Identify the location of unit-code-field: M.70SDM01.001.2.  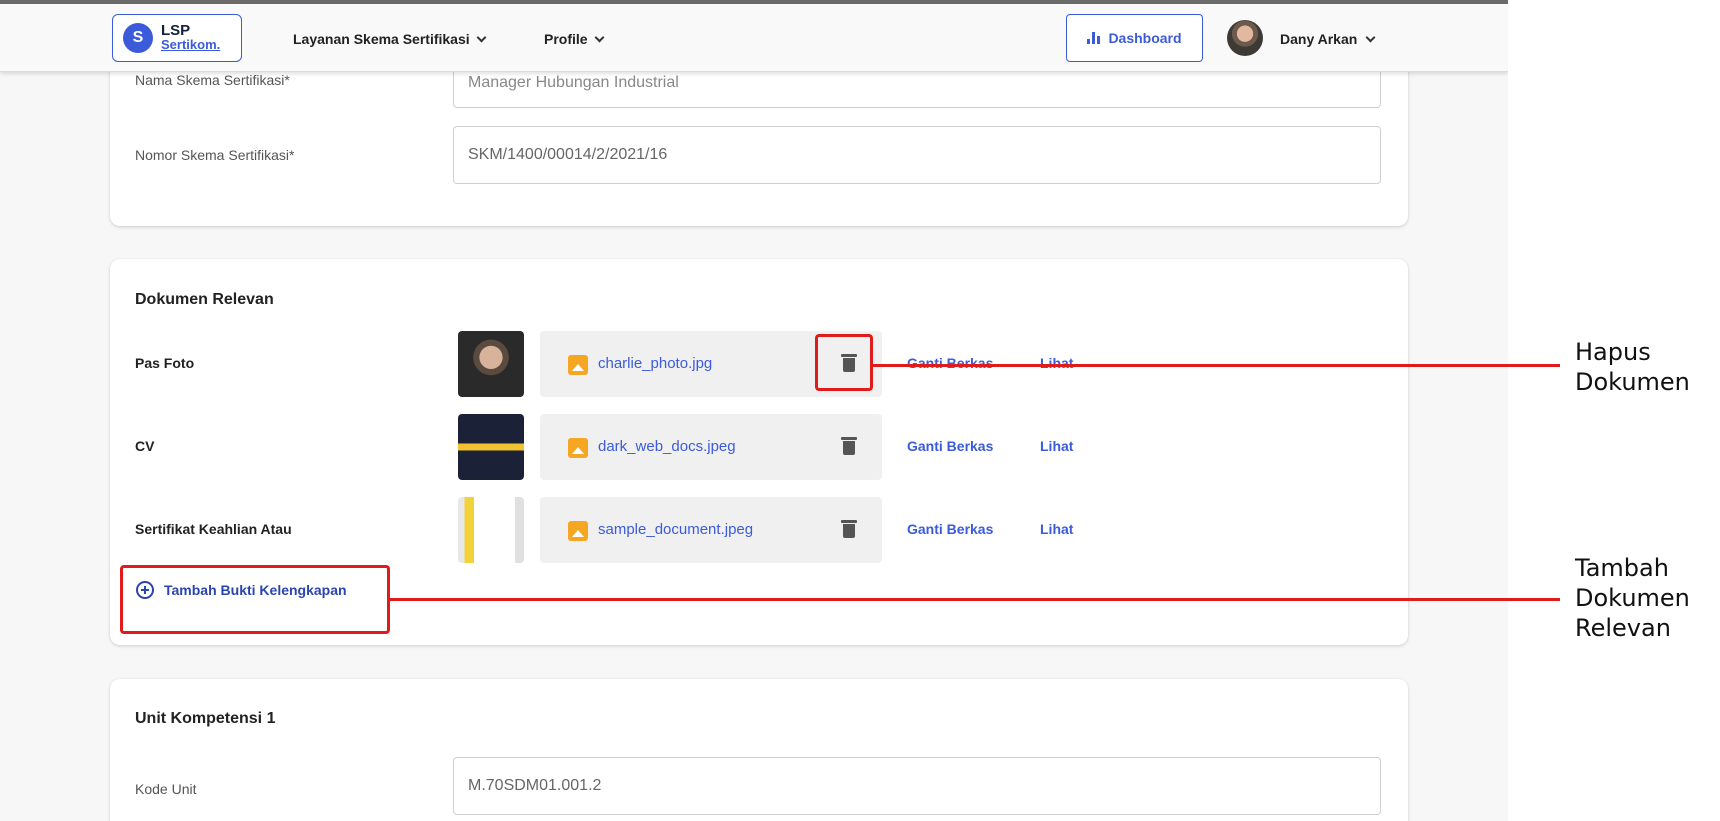
(917, 786).